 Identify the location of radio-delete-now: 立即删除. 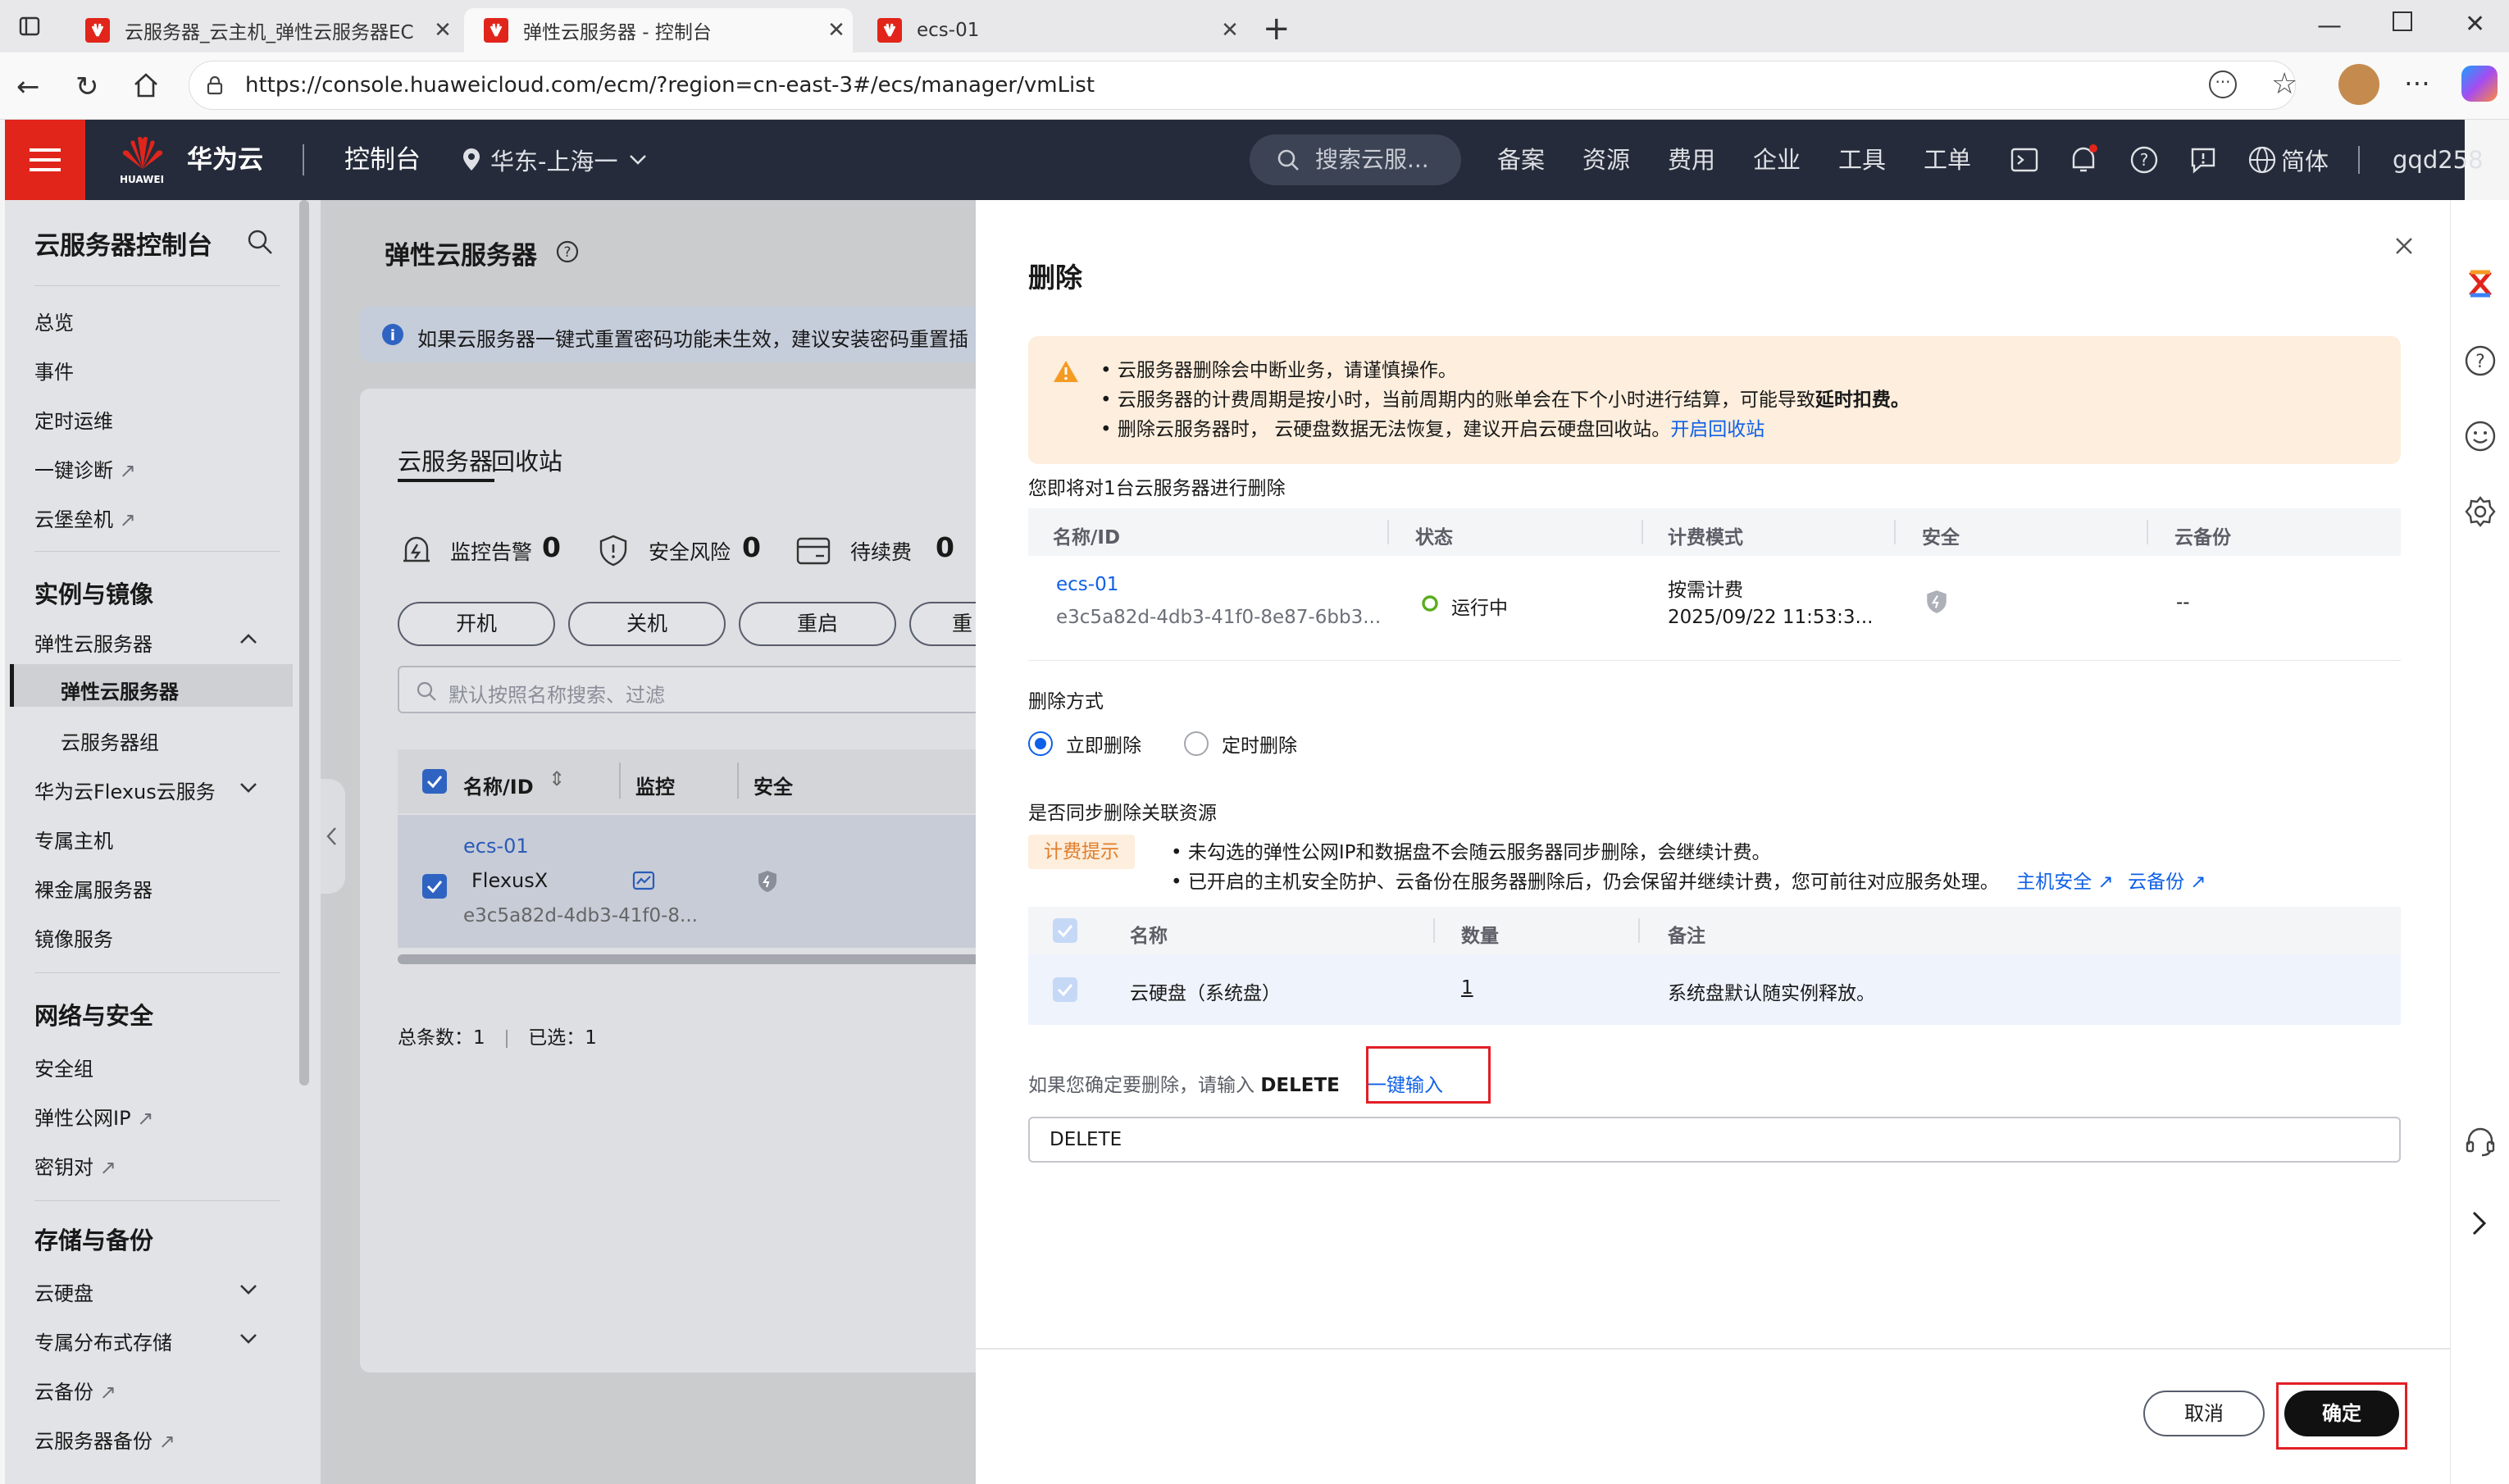
(1084, 744).